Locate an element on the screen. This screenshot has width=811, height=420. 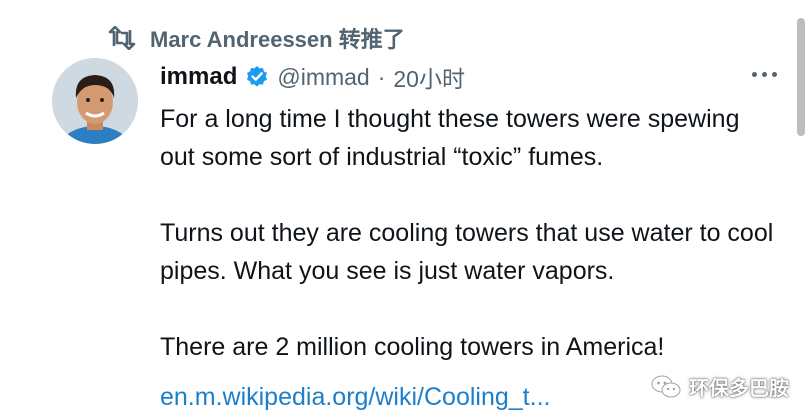
watermark-text: 环保多巴胺 is located at coordinates (739, 389).